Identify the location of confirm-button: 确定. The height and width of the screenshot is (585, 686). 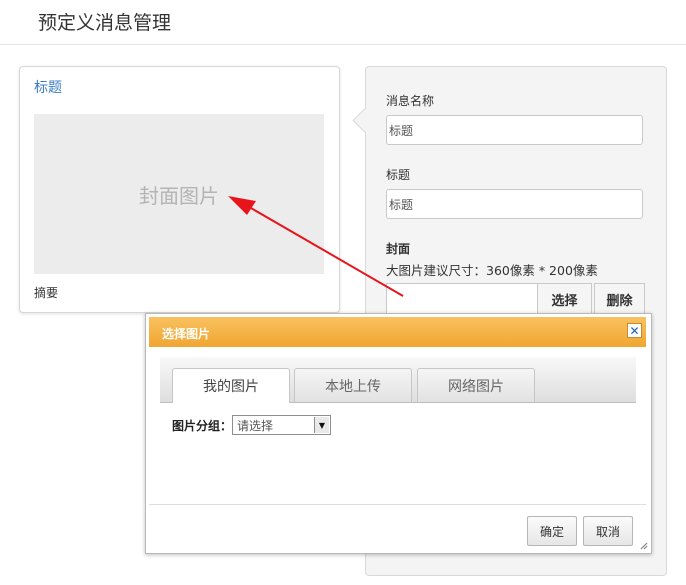
(552, 531).